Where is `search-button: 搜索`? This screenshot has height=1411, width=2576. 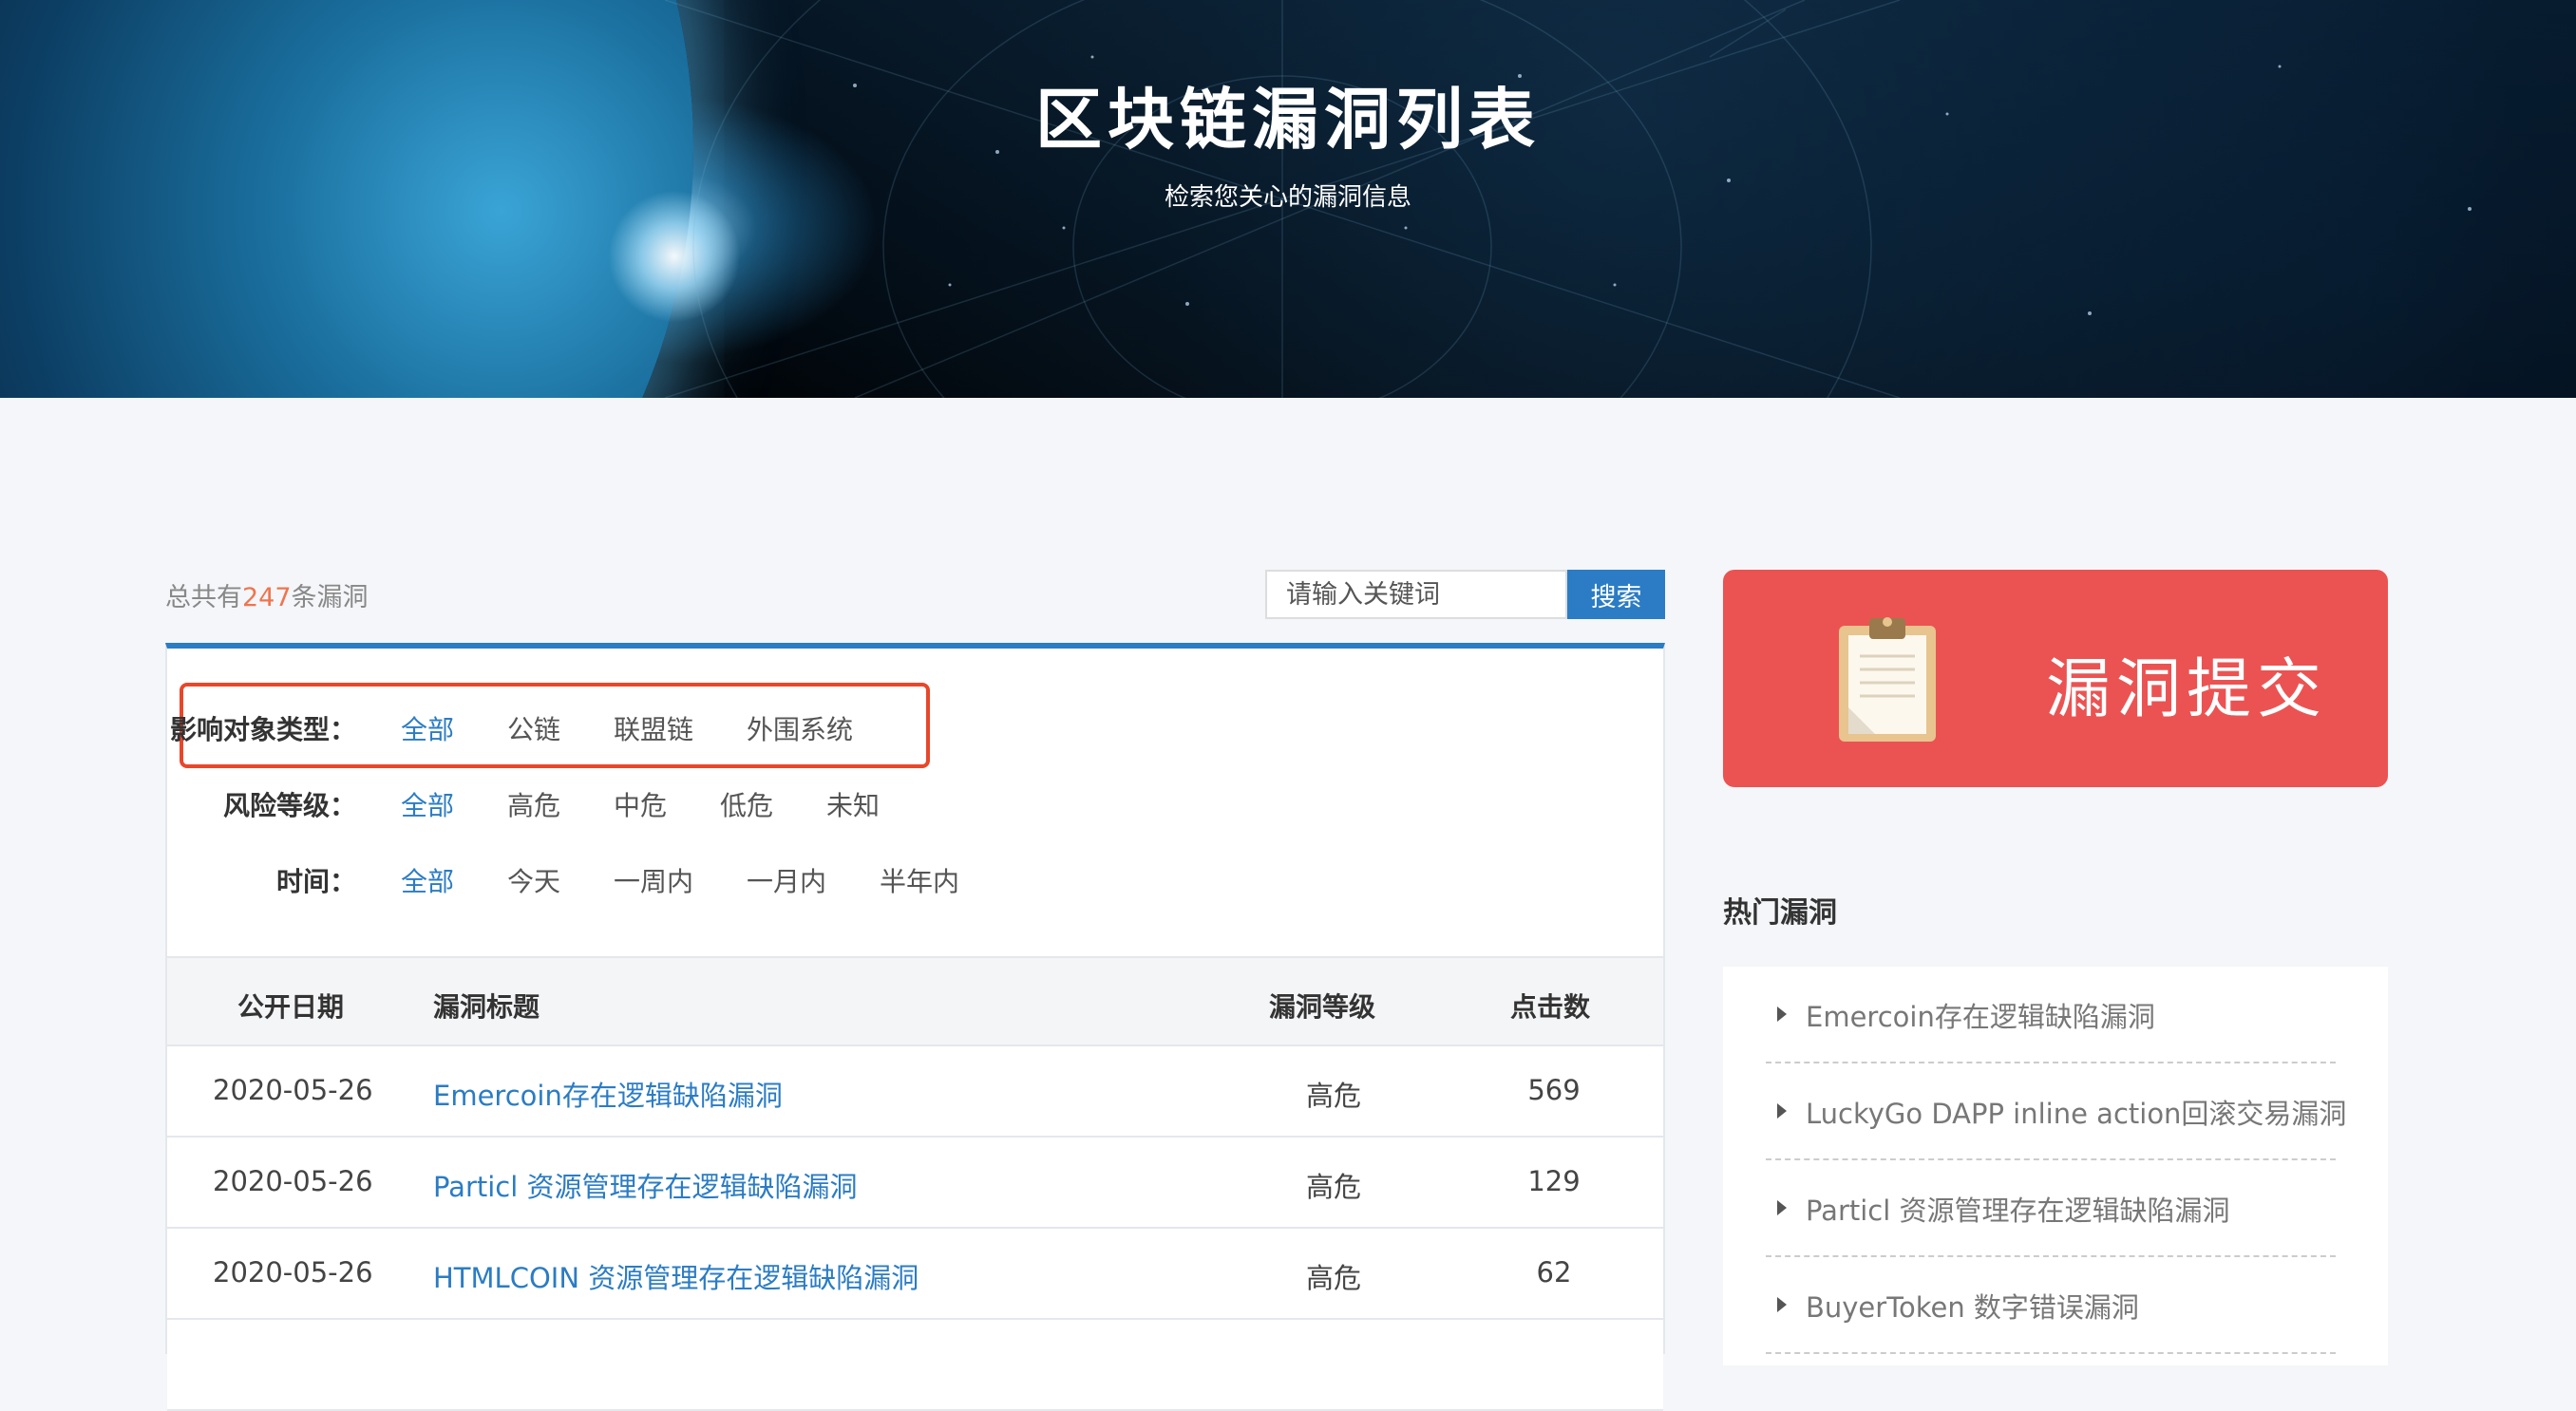
search-button: 搜索 is located at coordinates (1616, 594).